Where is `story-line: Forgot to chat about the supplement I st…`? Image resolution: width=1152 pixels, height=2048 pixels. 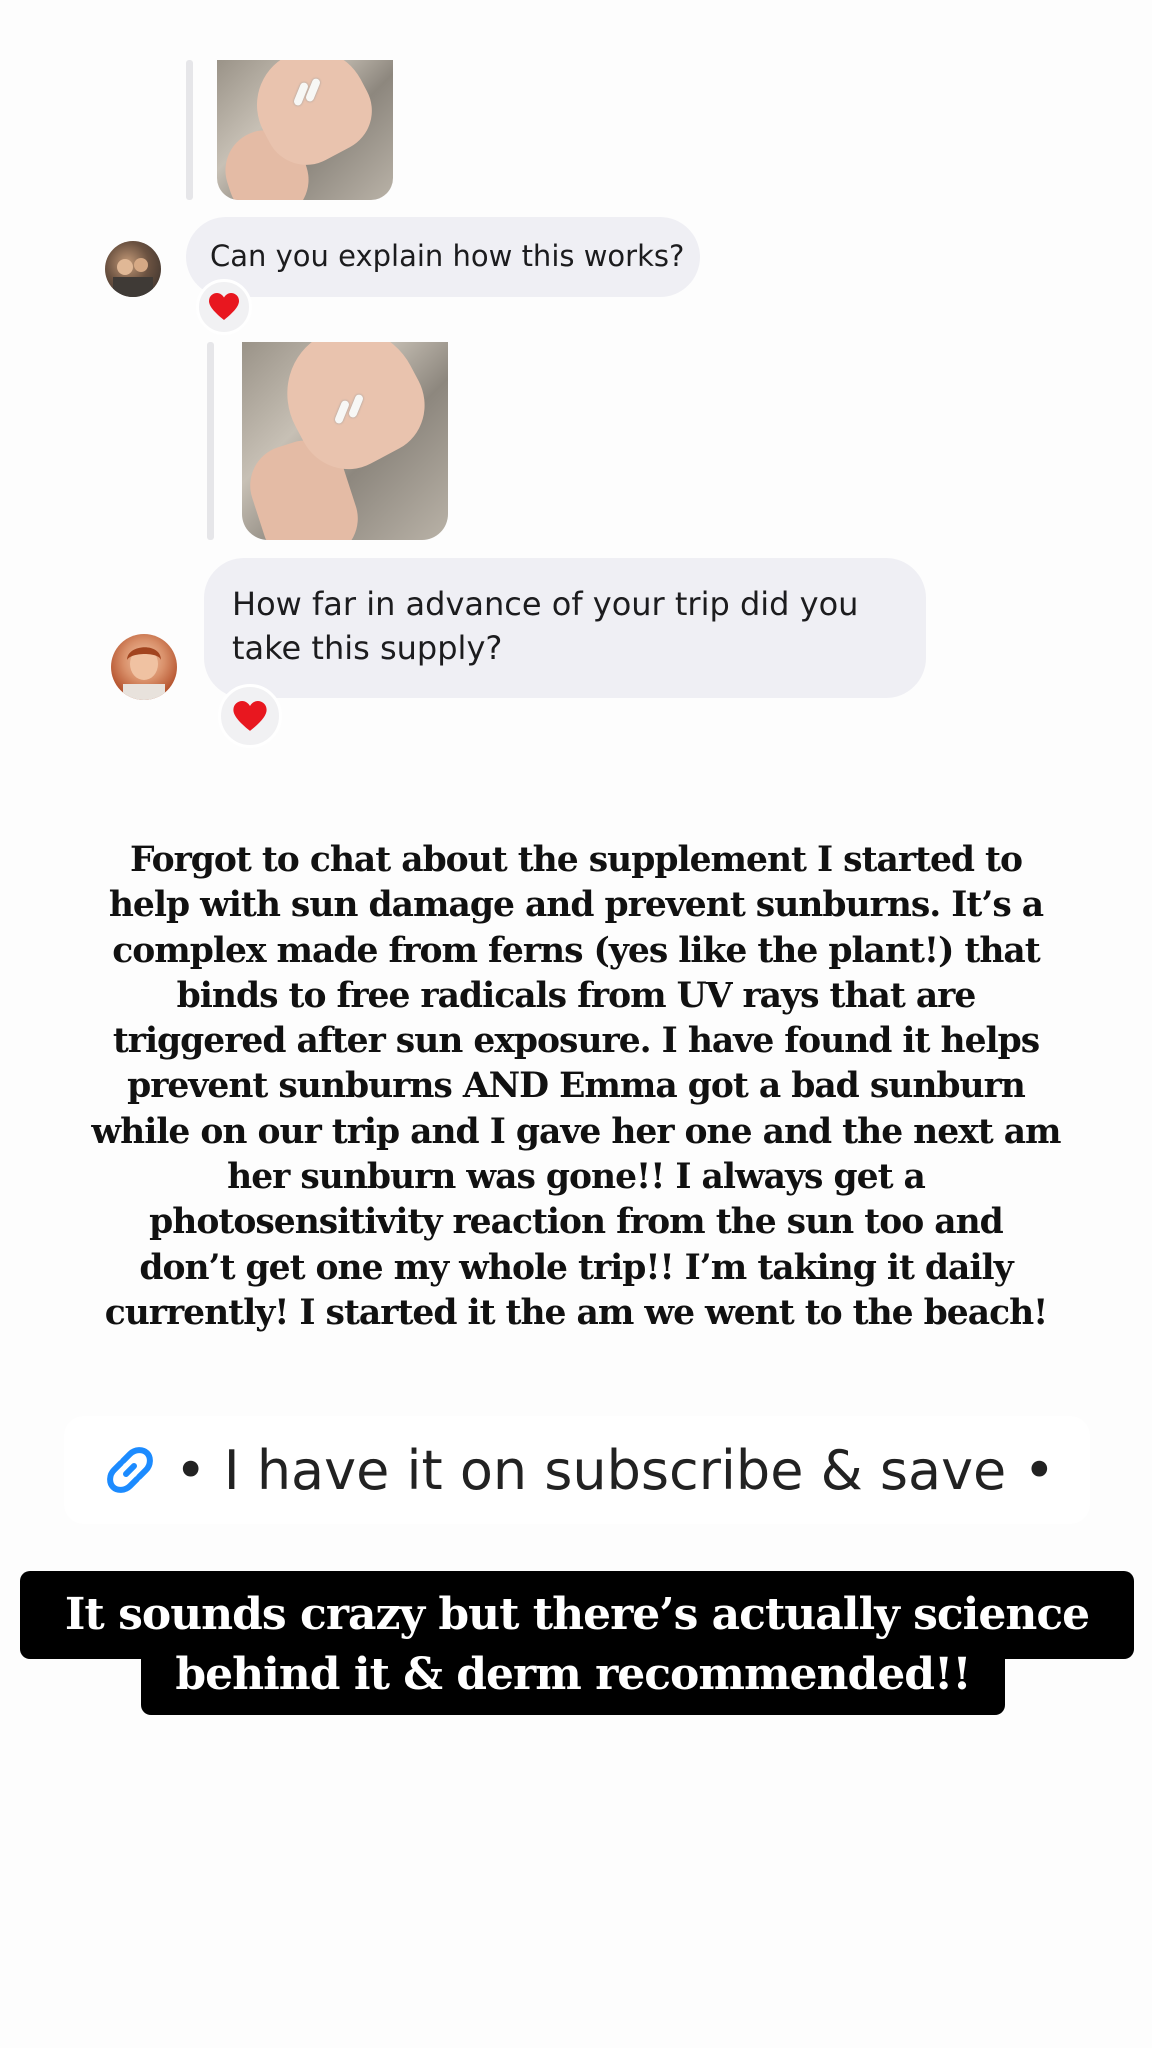 story-line: Forgot to chat about the supplement I st… is located at coordinates (576, 860).